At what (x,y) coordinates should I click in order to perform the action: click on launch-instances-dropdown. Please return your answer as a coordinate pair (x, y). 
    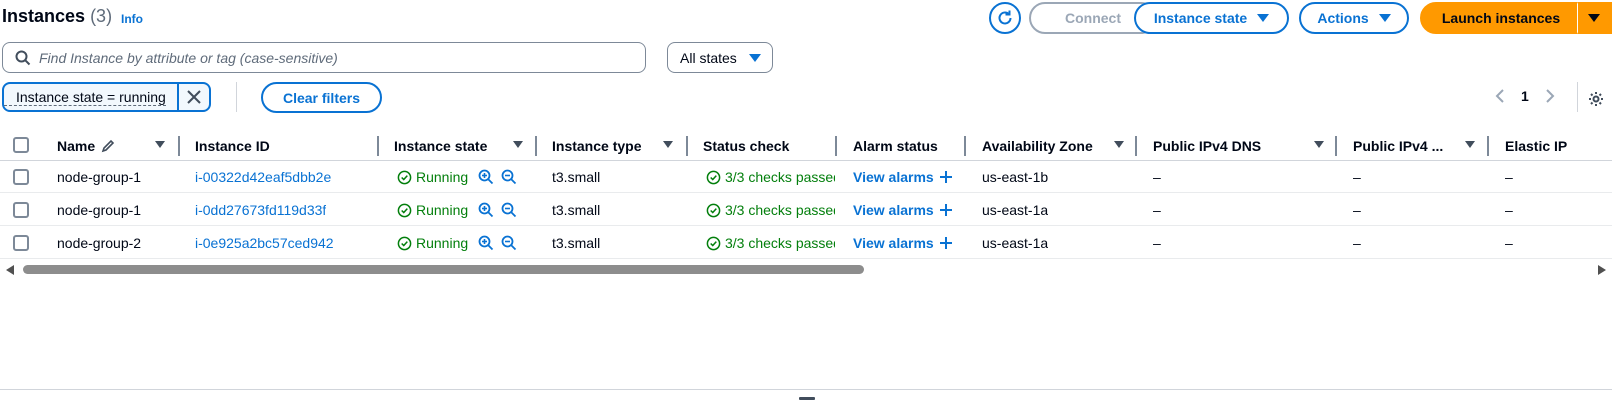
    Looking at the image, I should click on (1594, 18).